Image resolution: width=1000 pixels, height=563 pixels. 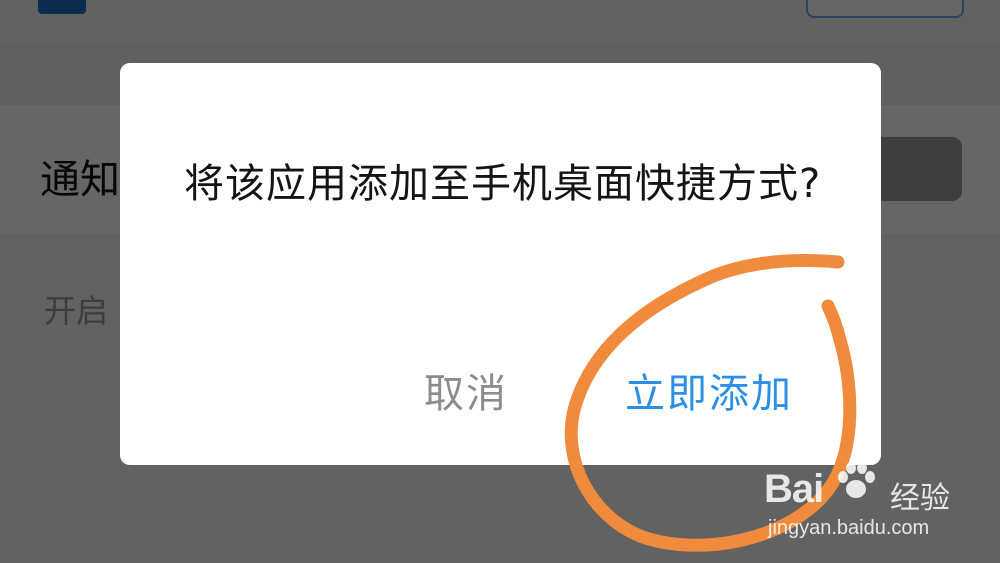 I want to click on cancel-button: 取消, so click(x=466, y=390).